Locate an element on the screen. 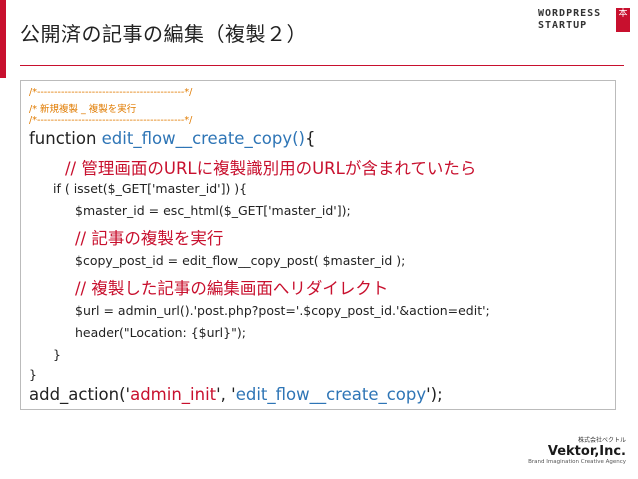 The height and width of the screenshot is (479, 638). title-accent-bar is located at coordinates (3, 39).